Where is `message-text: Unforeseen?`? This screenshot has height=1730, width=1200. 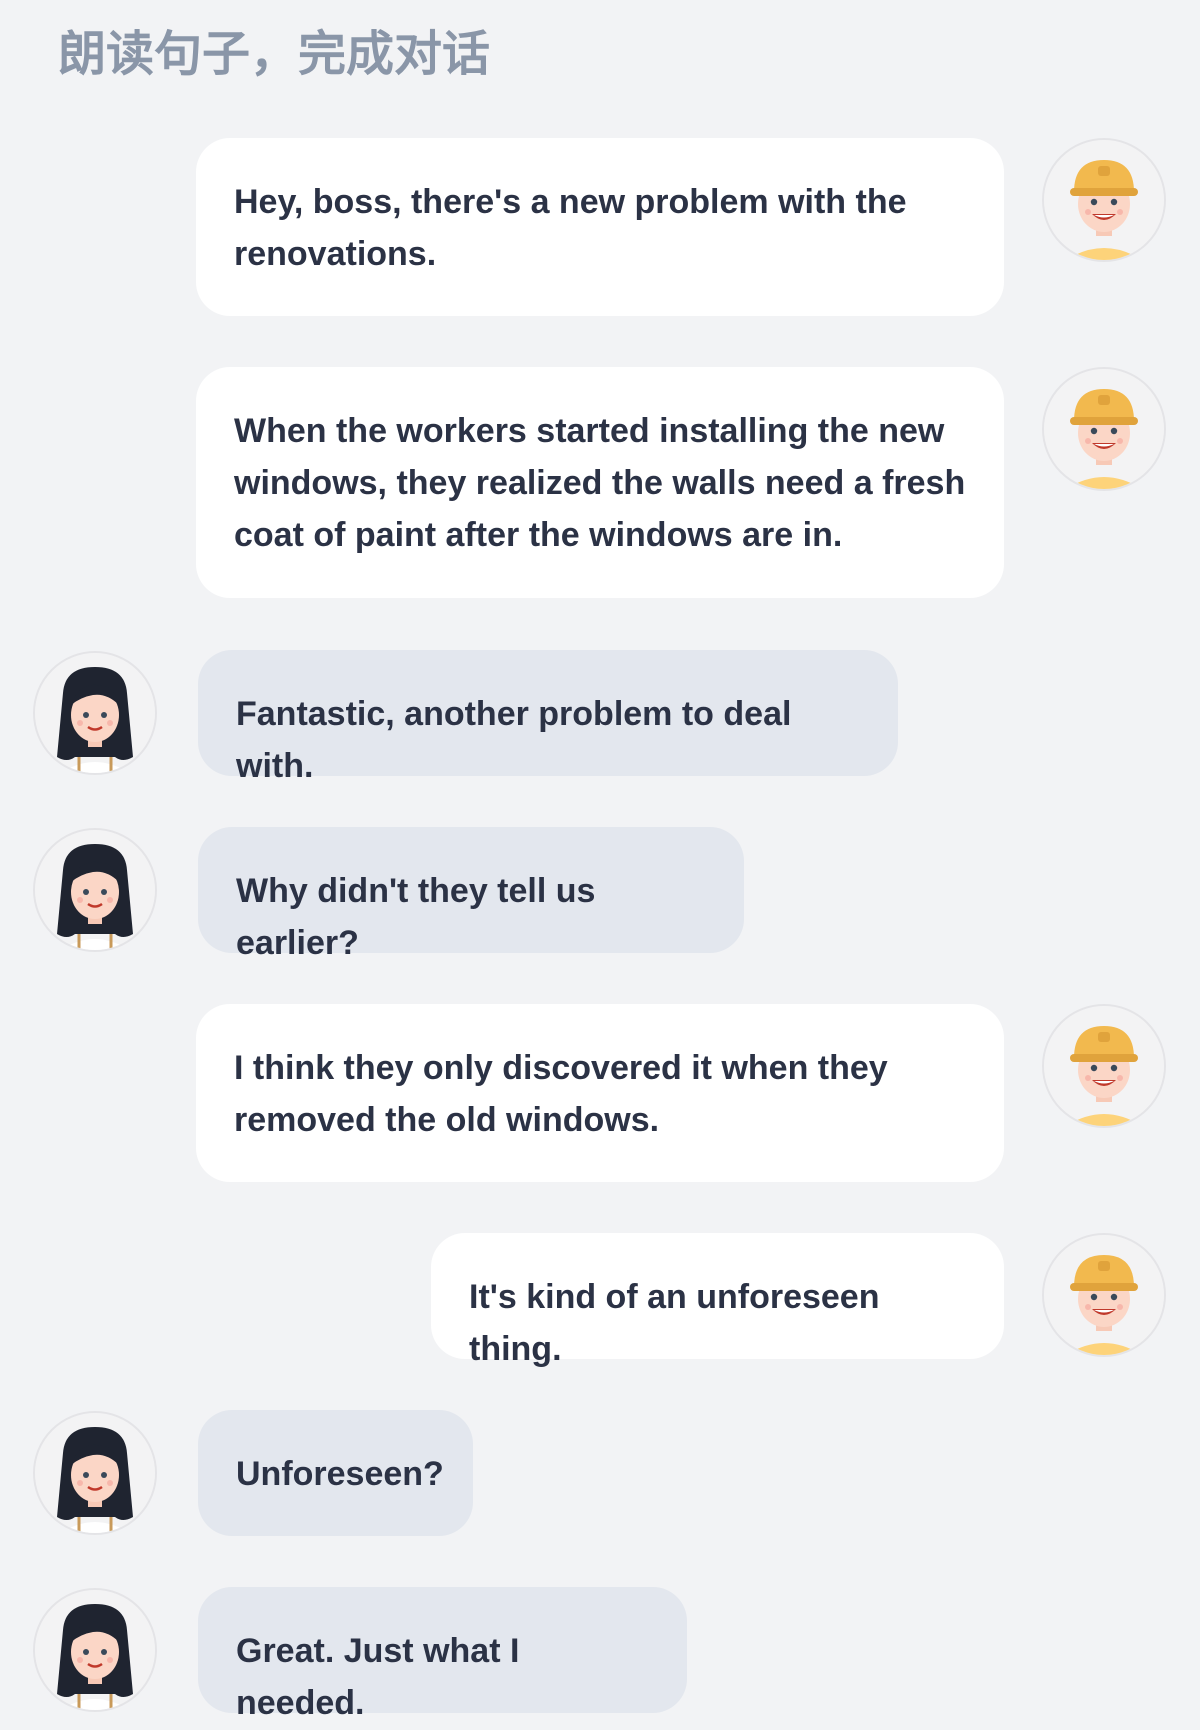 message-text: Unforeseen? is located at coordinates (340, 1474).